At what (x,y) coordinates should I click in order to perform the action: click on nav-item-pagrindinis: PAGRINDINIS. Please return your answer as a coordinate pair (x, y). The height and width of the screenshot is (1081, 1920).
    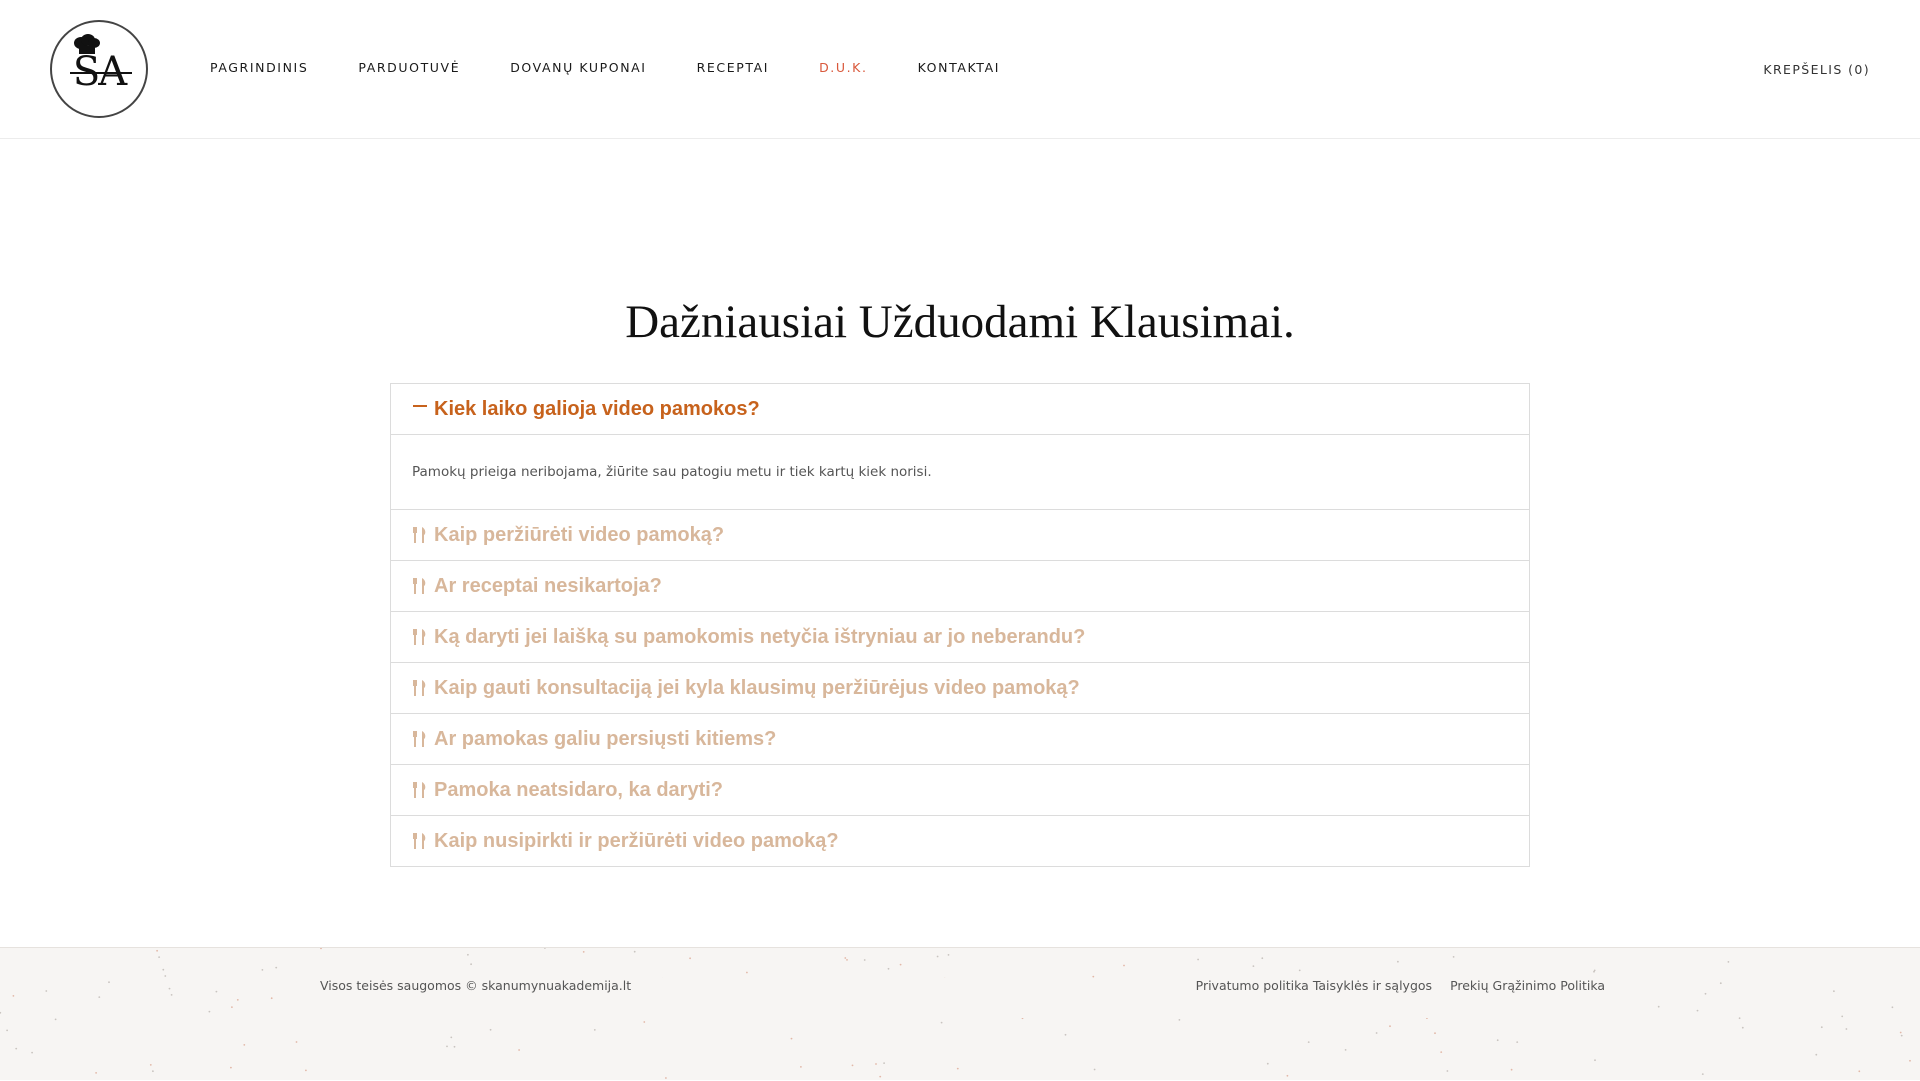
    Looking at the image, I should click on (259, 67).